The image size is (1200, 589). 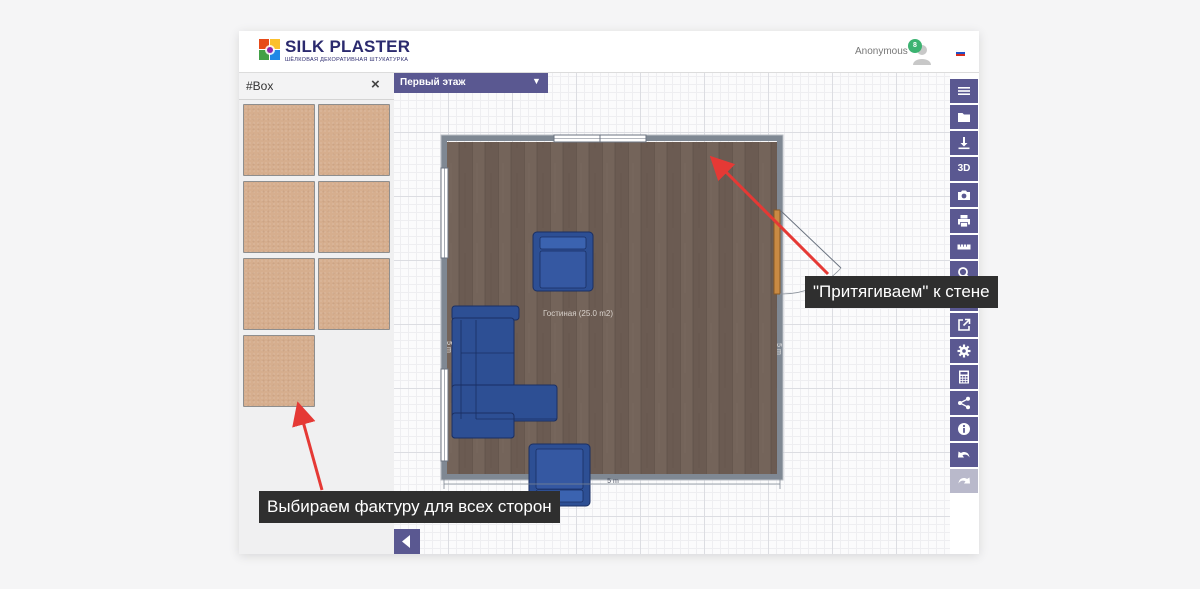 I want to click on settings-button, so click(x=964, y=352).